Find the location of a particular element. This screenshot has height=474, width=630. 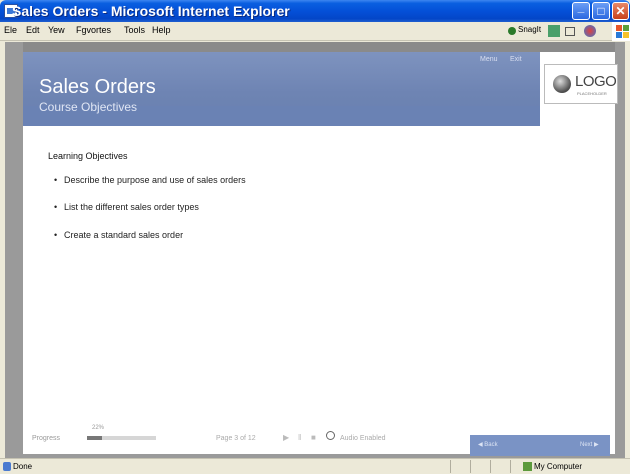

menu-help: Help is located at coordinates (161, 30).